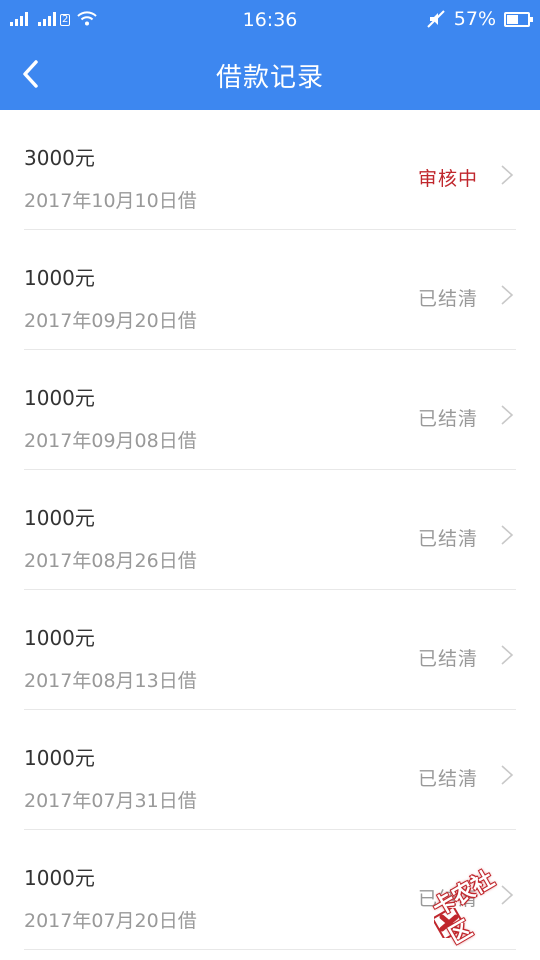  I want to click on status-bar: 2 16:36 57%, so click(270, 20).